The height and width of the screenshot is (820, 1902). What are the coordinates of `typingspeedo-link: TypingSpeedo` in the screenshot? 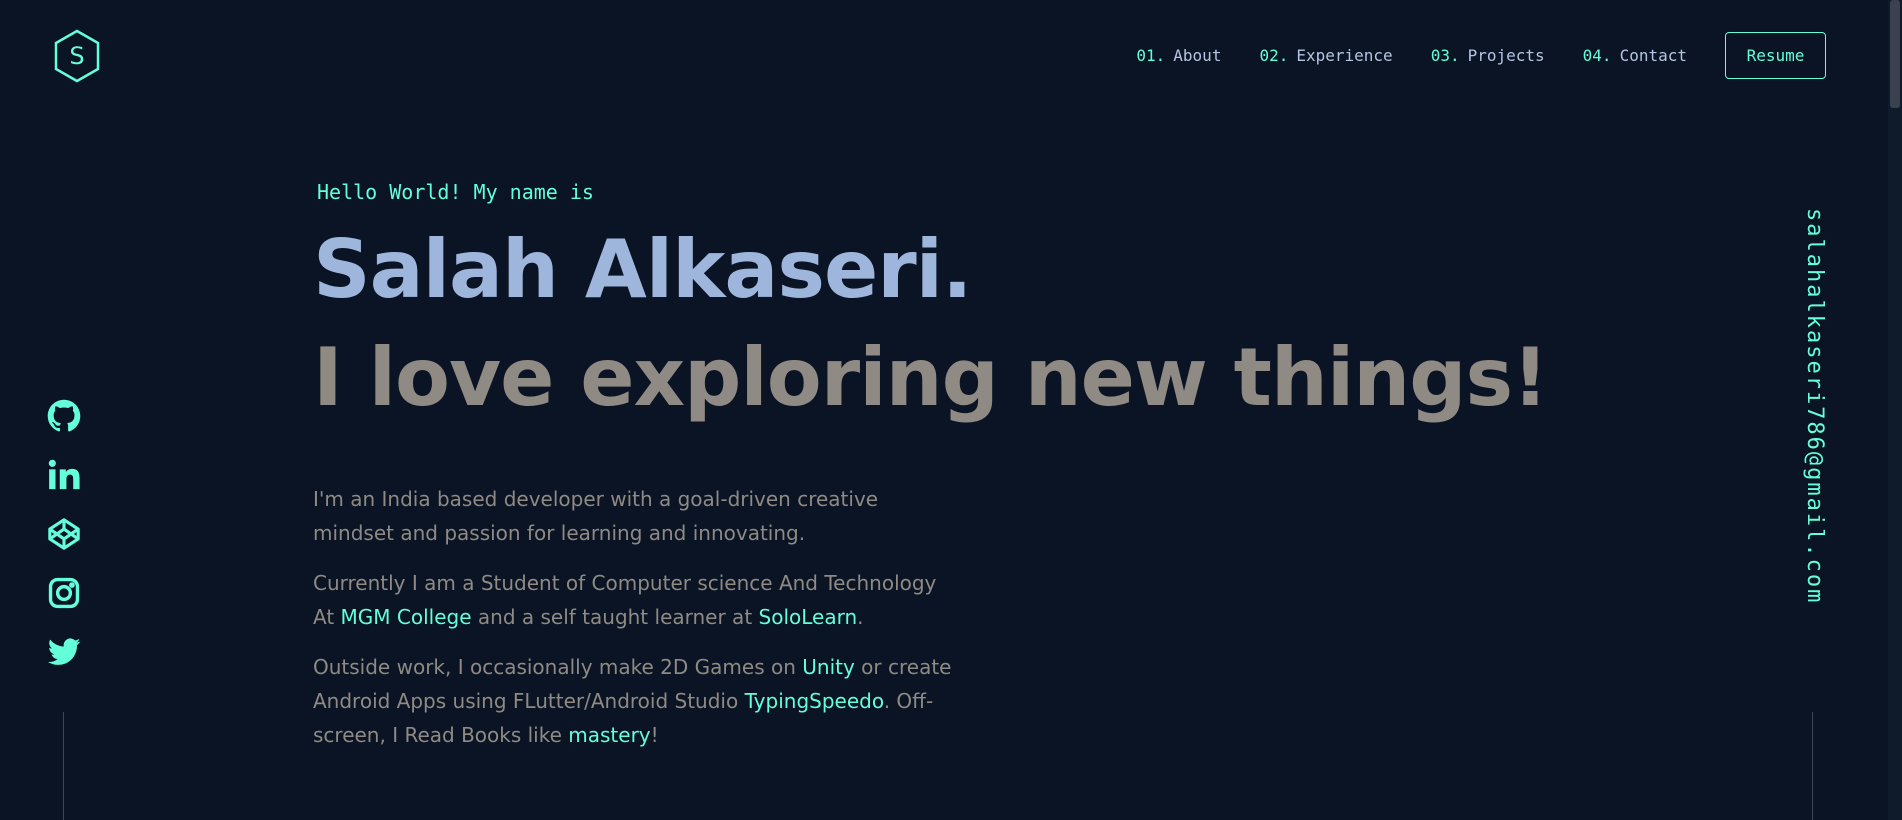 It's located at (814, 701).